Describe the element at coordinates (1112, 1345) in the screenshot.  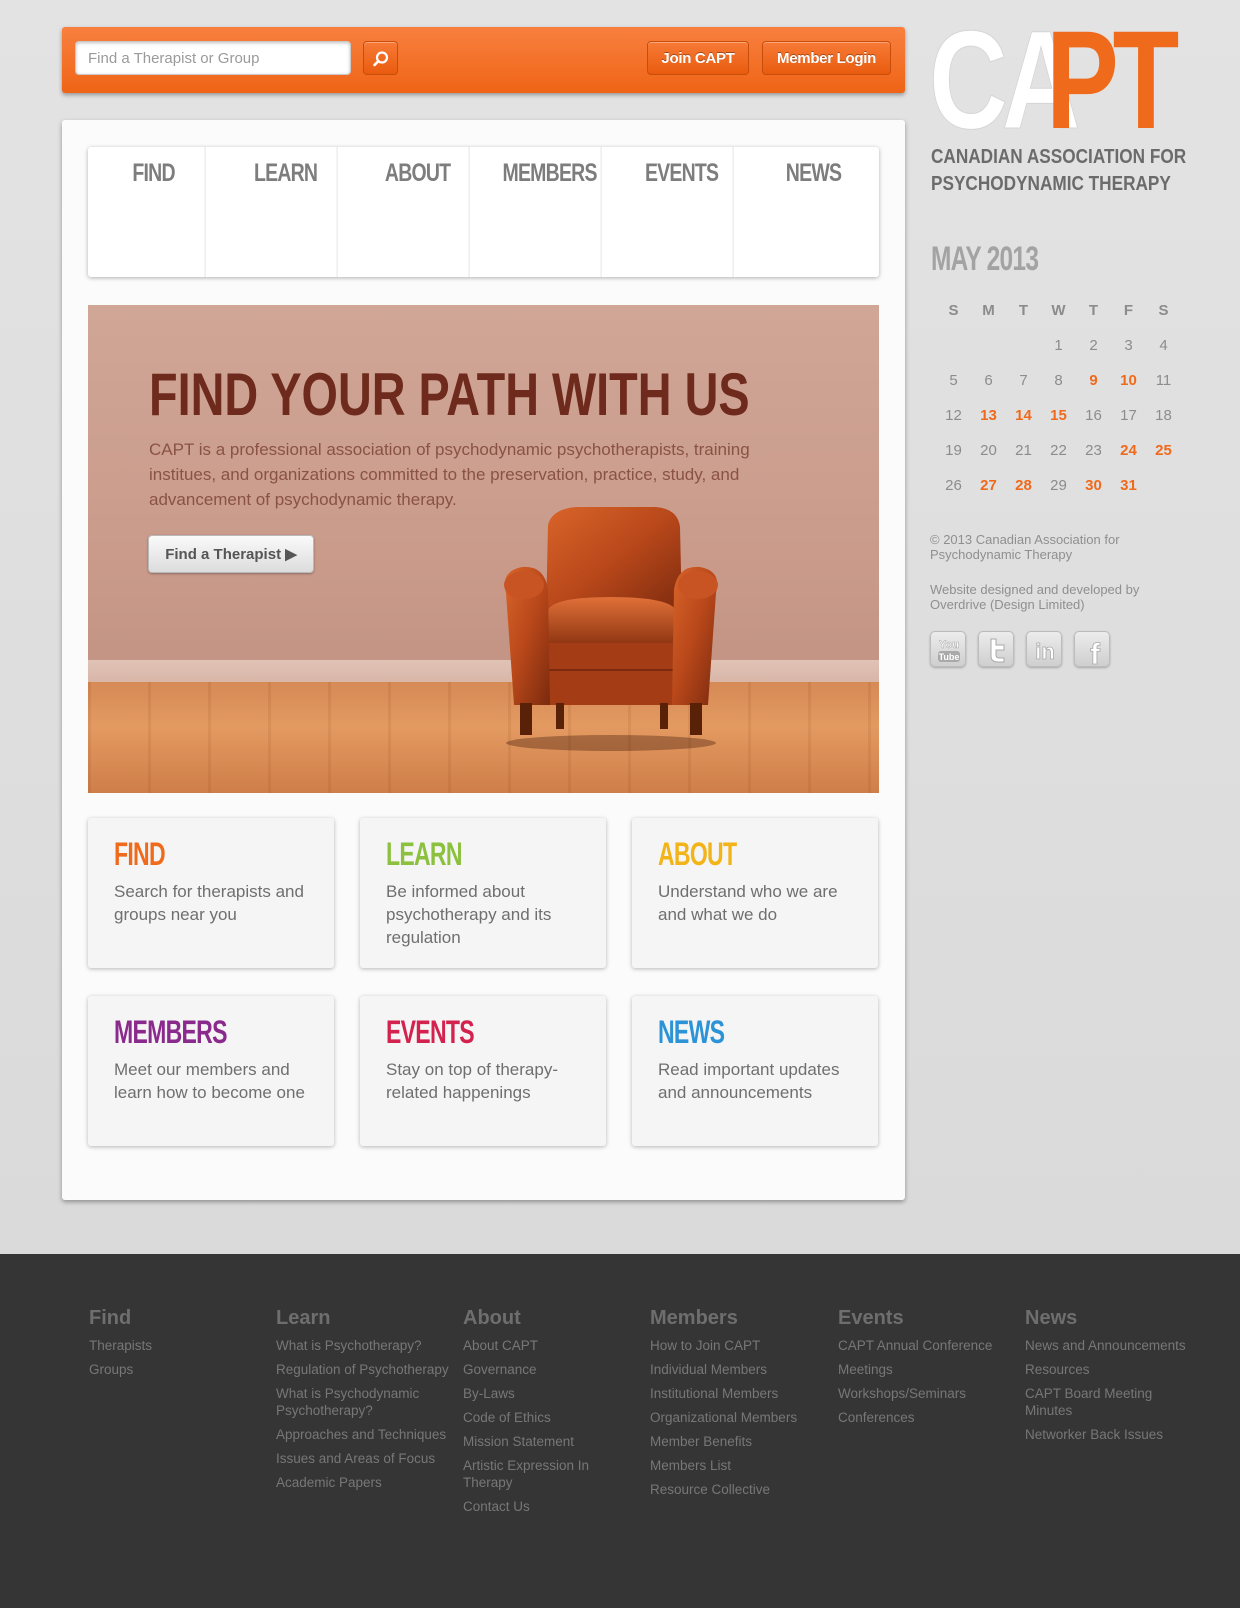
I see `footer-link: News and Announcements` at that location.